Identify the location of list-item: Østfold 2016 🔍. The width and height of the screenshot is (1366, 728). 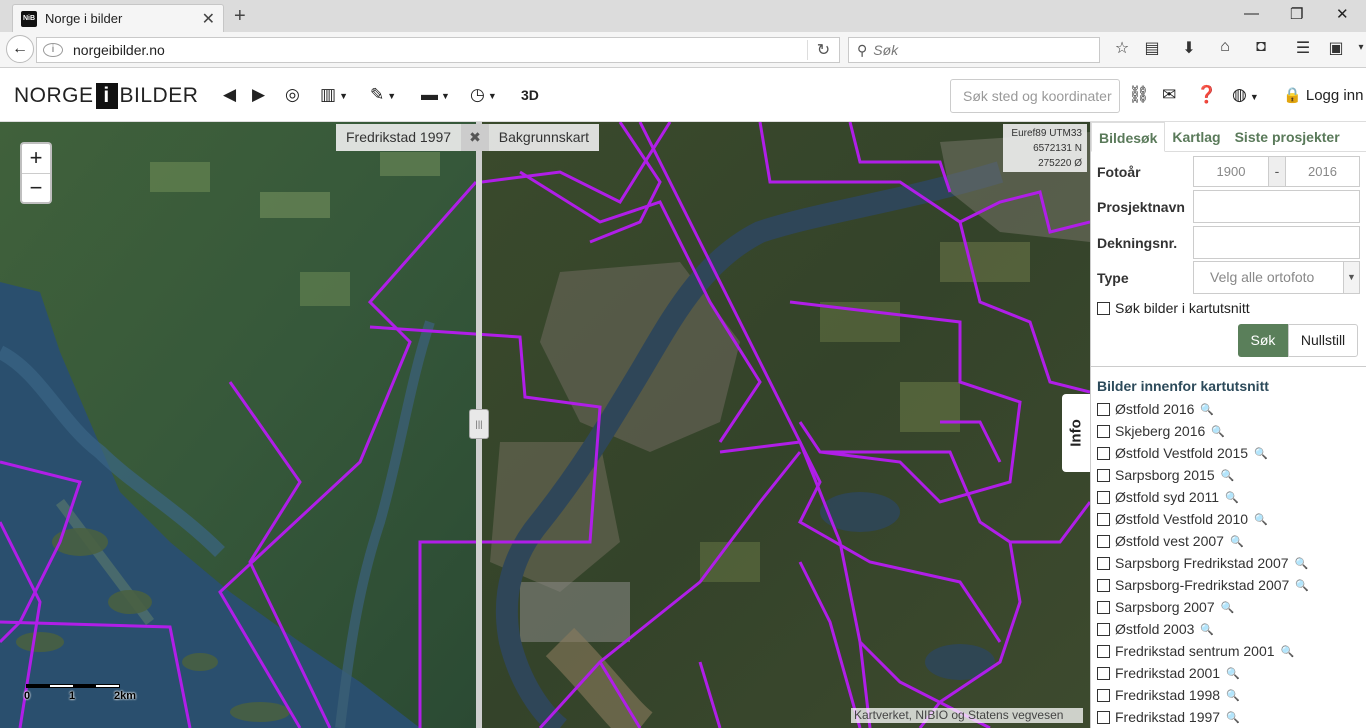
(1203, 409).